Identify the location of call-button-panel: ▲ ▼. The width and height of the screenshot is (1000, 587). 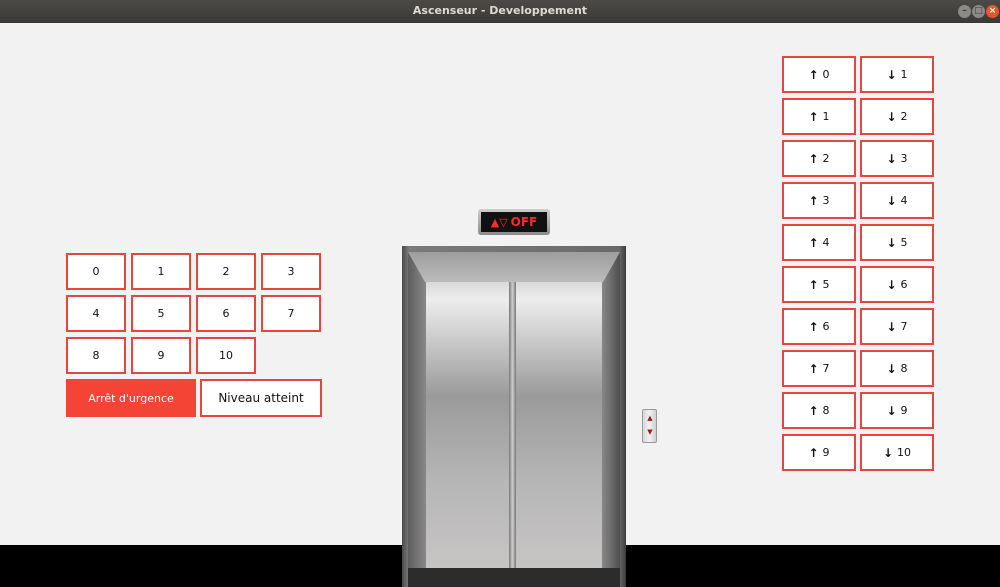
(649, 426).